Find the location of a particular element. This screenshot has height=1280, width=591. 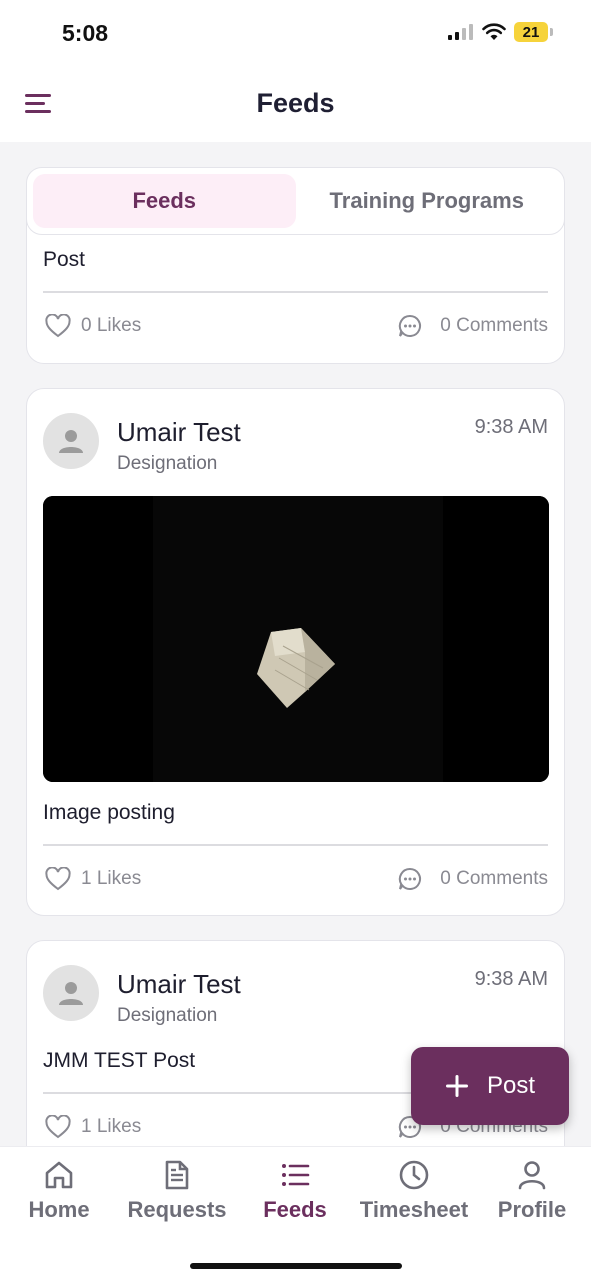

post-text: JMM TEST Post is located at coordinates (119, 1060).